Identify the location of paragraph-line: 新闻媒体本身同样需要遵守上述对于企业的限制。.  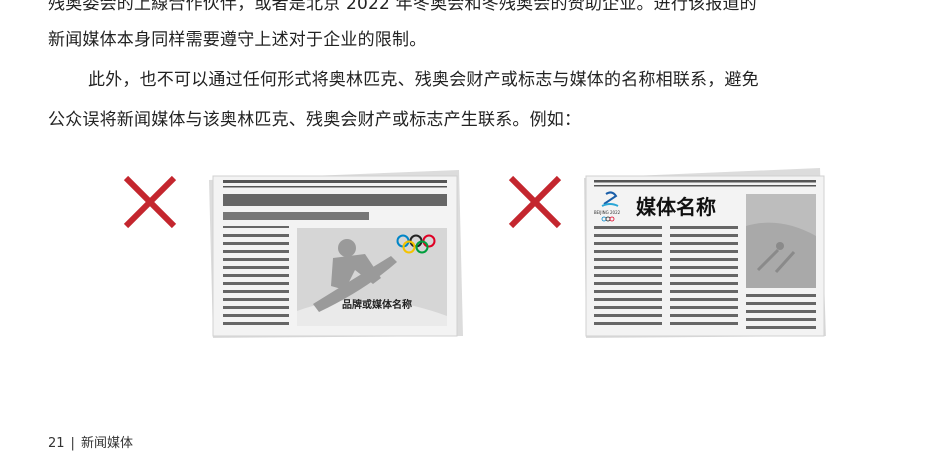
(237, 40).